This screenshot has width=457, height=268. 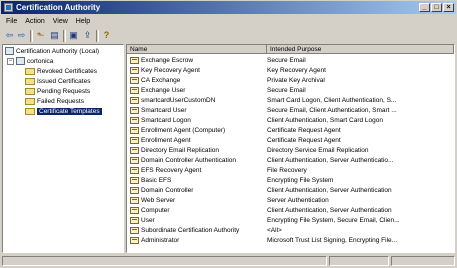 I want to click on row-name-text: Directory Email Replication, so click(x=180, y=150).